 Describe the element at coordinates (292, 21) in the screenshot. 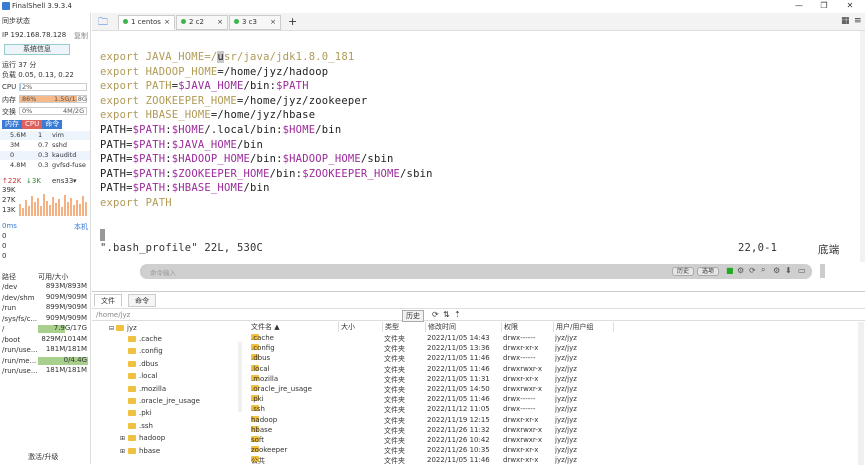

I see `add-tab-icon: +` at that location.